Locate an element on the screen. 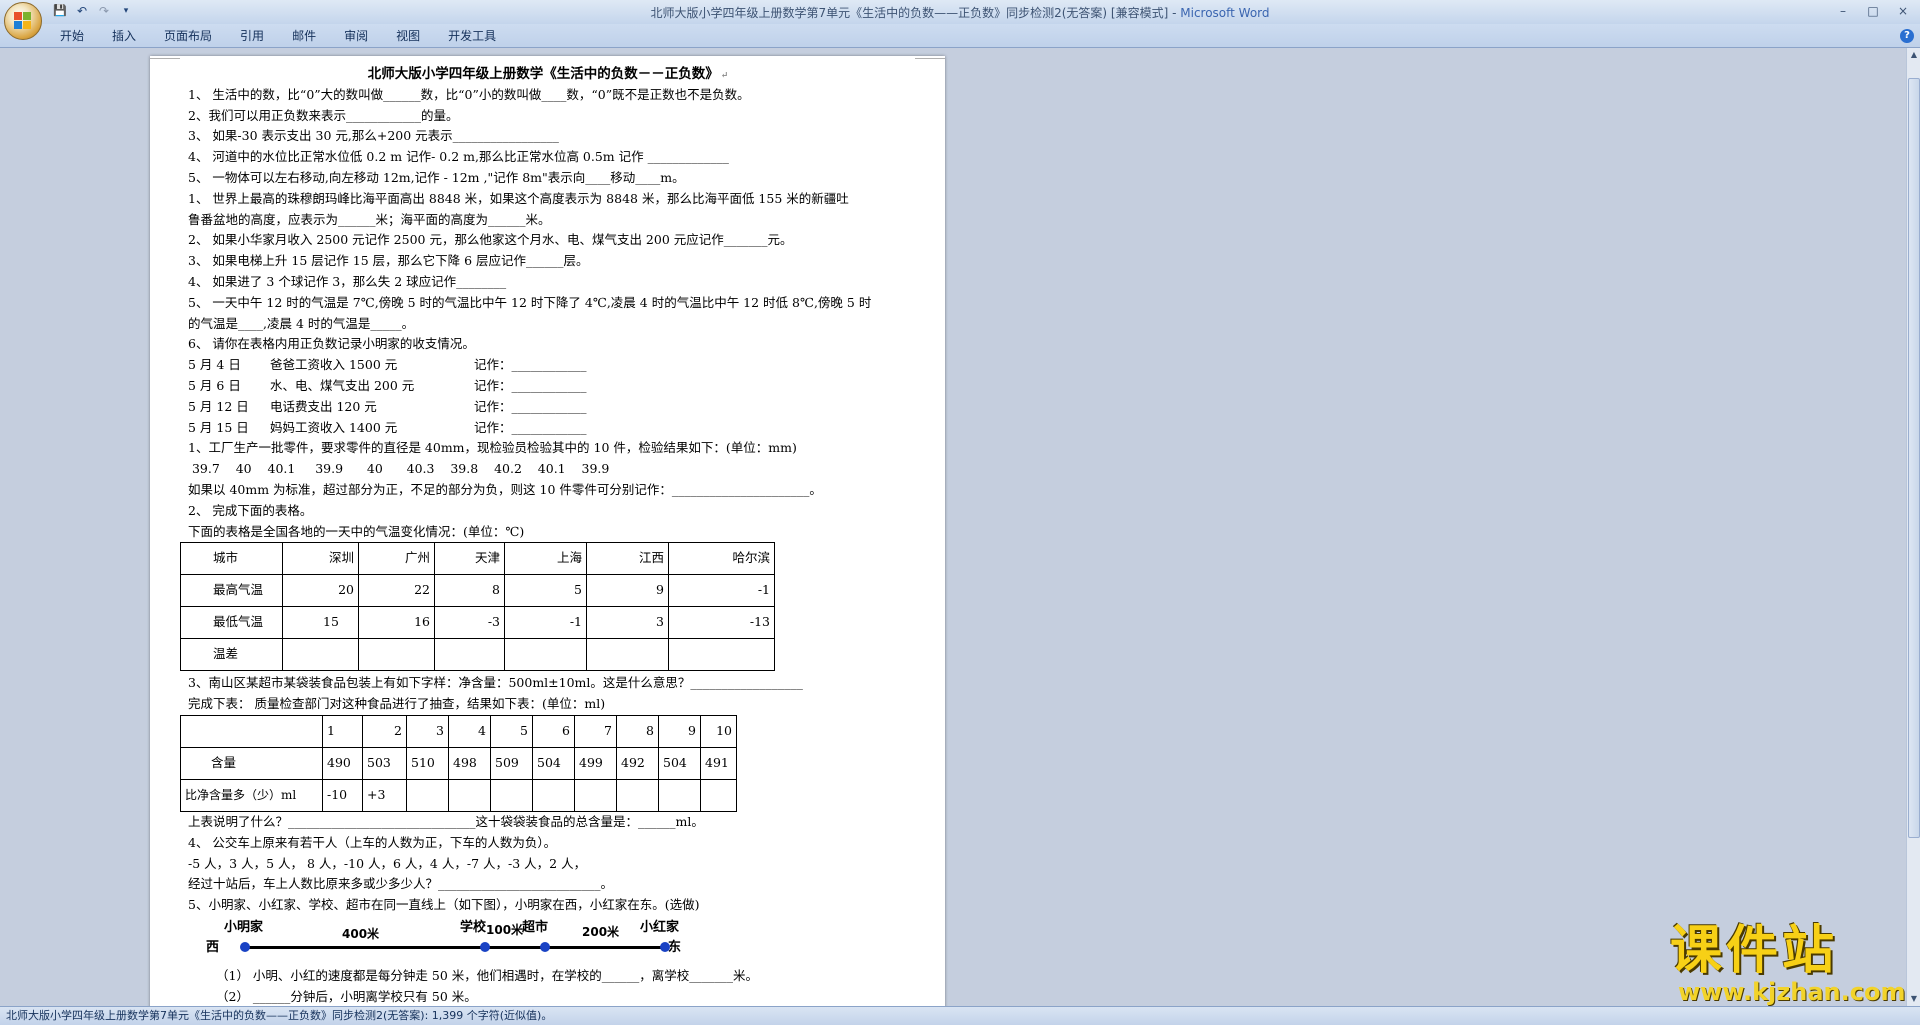 This screenshot has width=1920, height=1025. ribbon-tab-bar: 开始 插入 页面布局 引用 邮件 审阅 视图 开发工具 ? is located at coordinates (960, 36).